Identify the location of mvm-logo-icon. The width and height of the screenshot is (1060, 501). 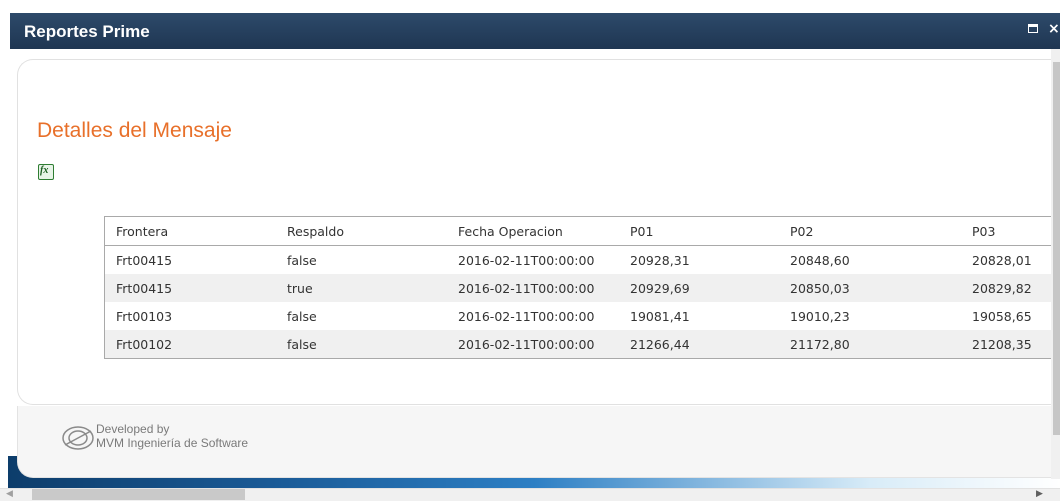
(78, 438).